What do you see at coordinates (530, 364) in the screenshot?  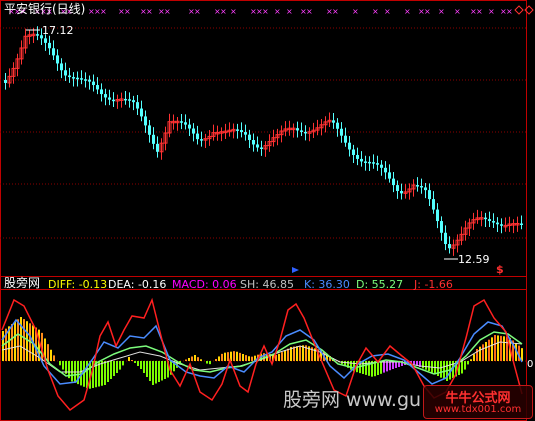 I see `zero-axis-label: 0` at bounding box center [530, 364].